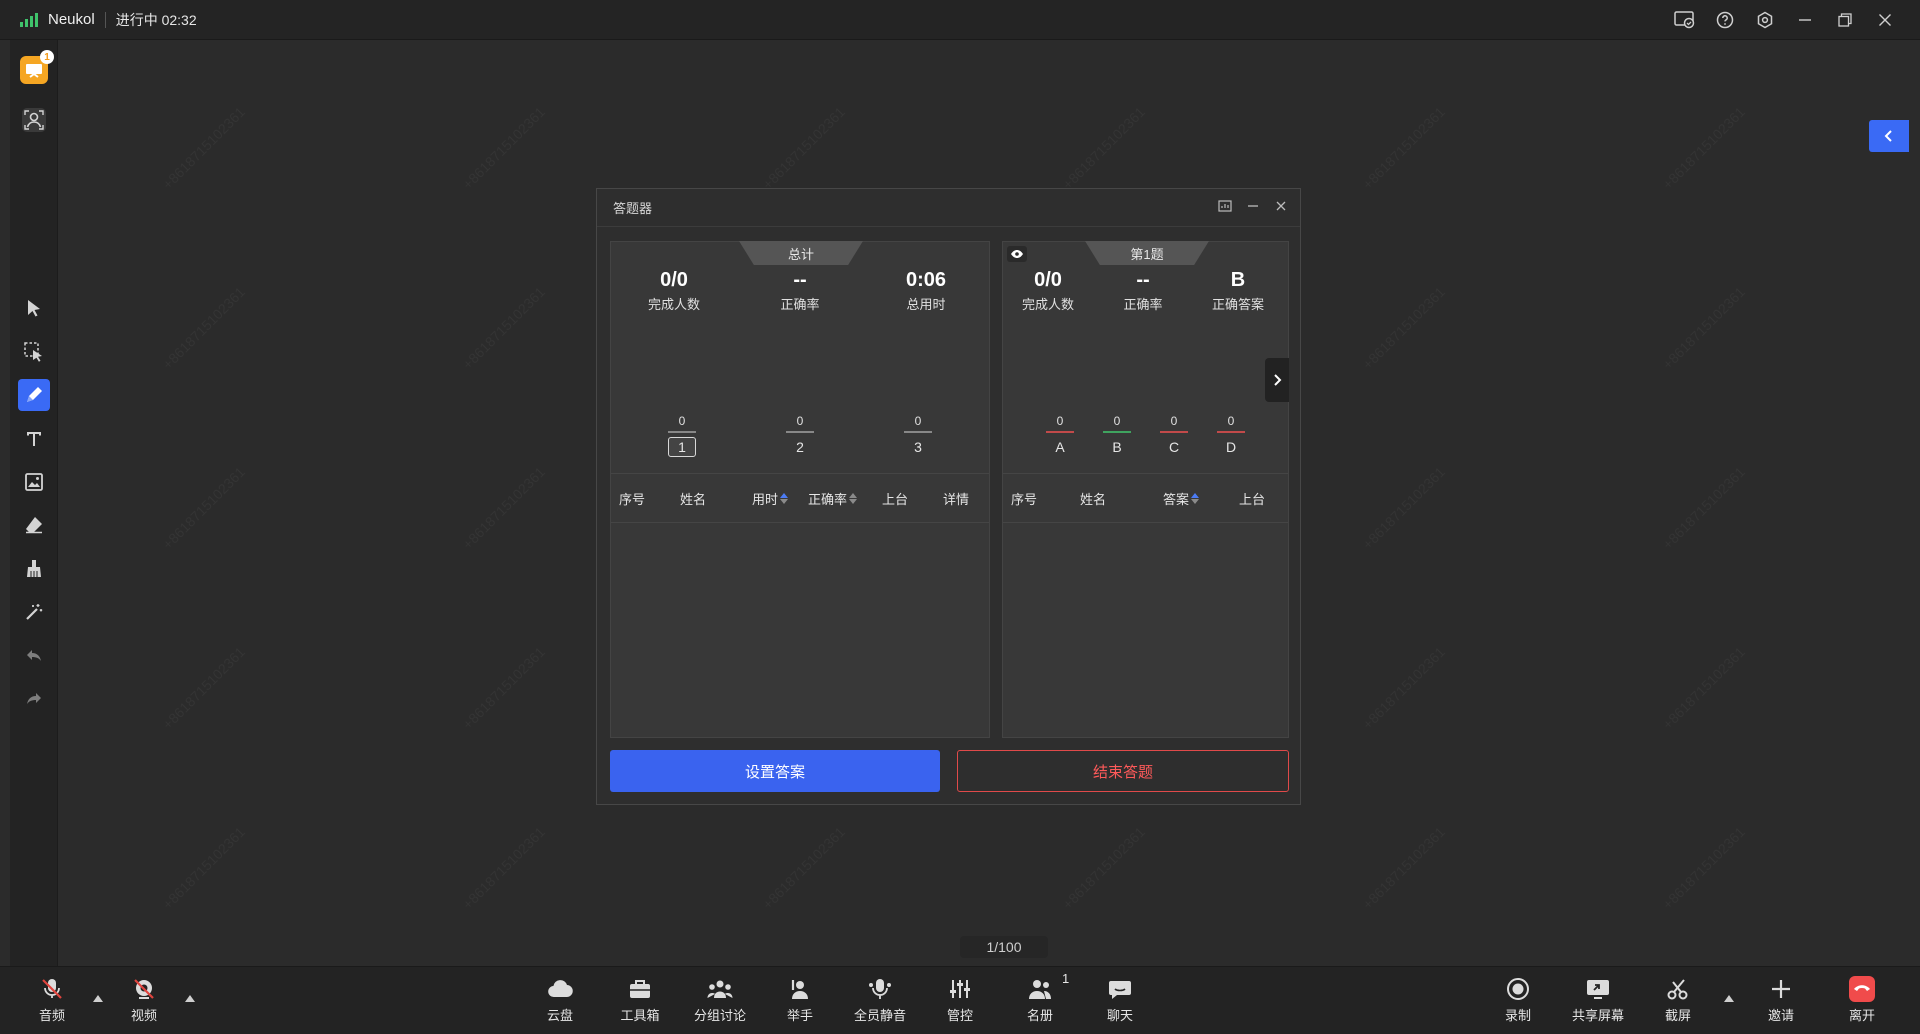  I want to click on next-question-button, so click(1277, 380).